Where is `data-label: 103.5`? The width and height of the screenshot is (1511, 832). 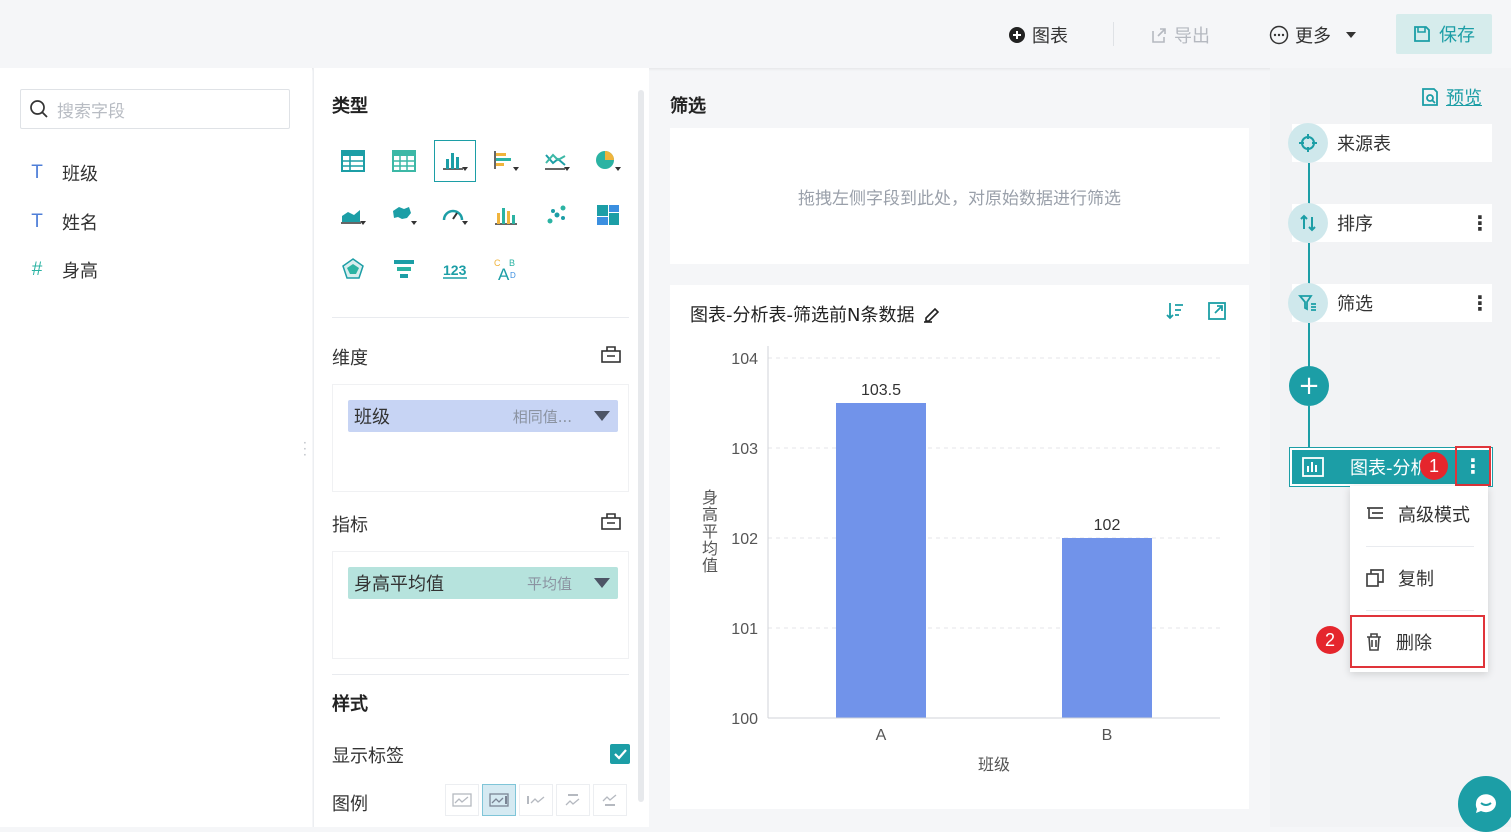
data-label: 103.5 is located at coordinates (881, 390).